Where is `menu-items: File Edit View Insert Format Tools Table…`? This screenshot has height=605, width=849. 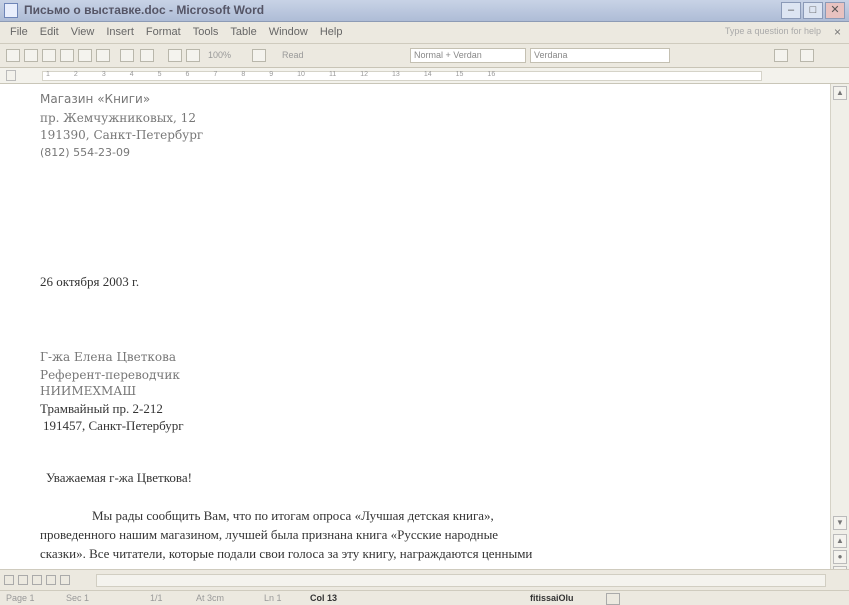
menu-items: File Edit View Insert Format Tools Table… is located at coordinates (176, 32).